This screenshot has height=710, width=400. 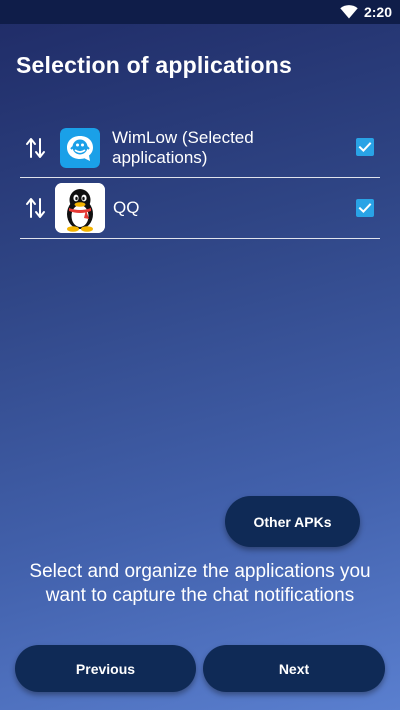 What do you see at coordinates (349, 12) in the screenshot?
I see `wifi-icon` at bounding box center [349, 12].